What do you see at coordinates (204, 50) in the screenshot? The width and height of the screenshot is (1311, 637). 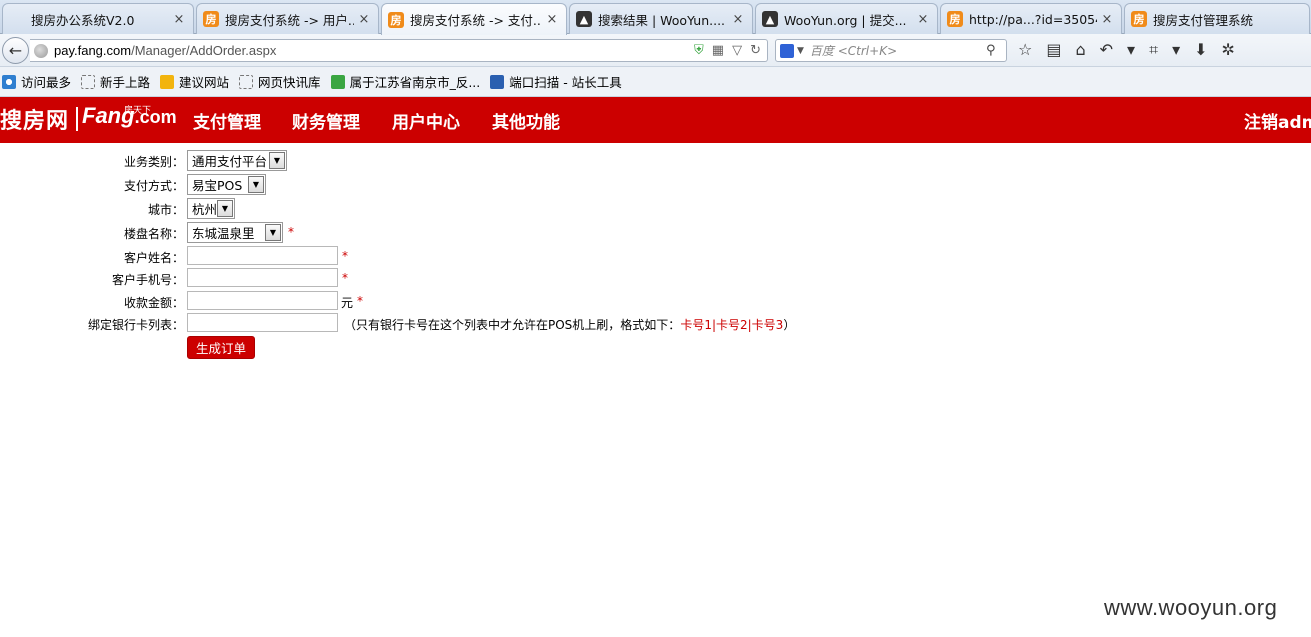 I see `url-path: /Manager/AddOrder.aspx` at bounding box center [204, 50].